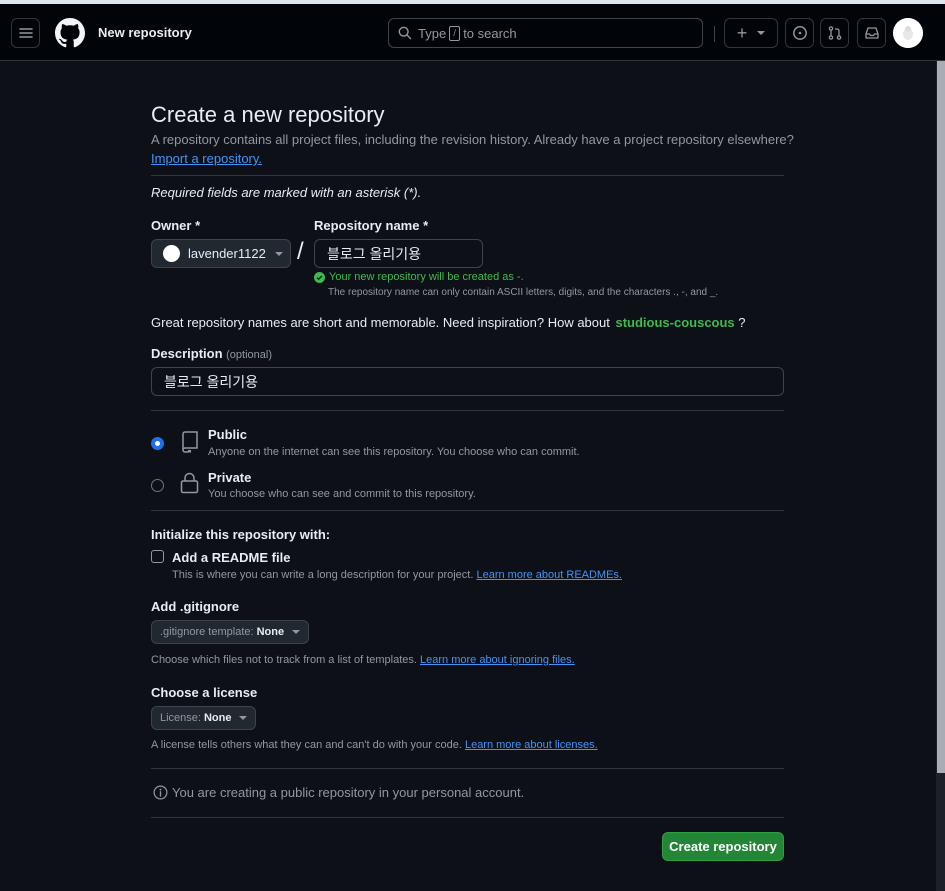 This screenshot has height=891, width=945. What do you see at coordinates (751, 33) in the screenshot?
I see `create-new-button: +` at bounding box center [751, 33].